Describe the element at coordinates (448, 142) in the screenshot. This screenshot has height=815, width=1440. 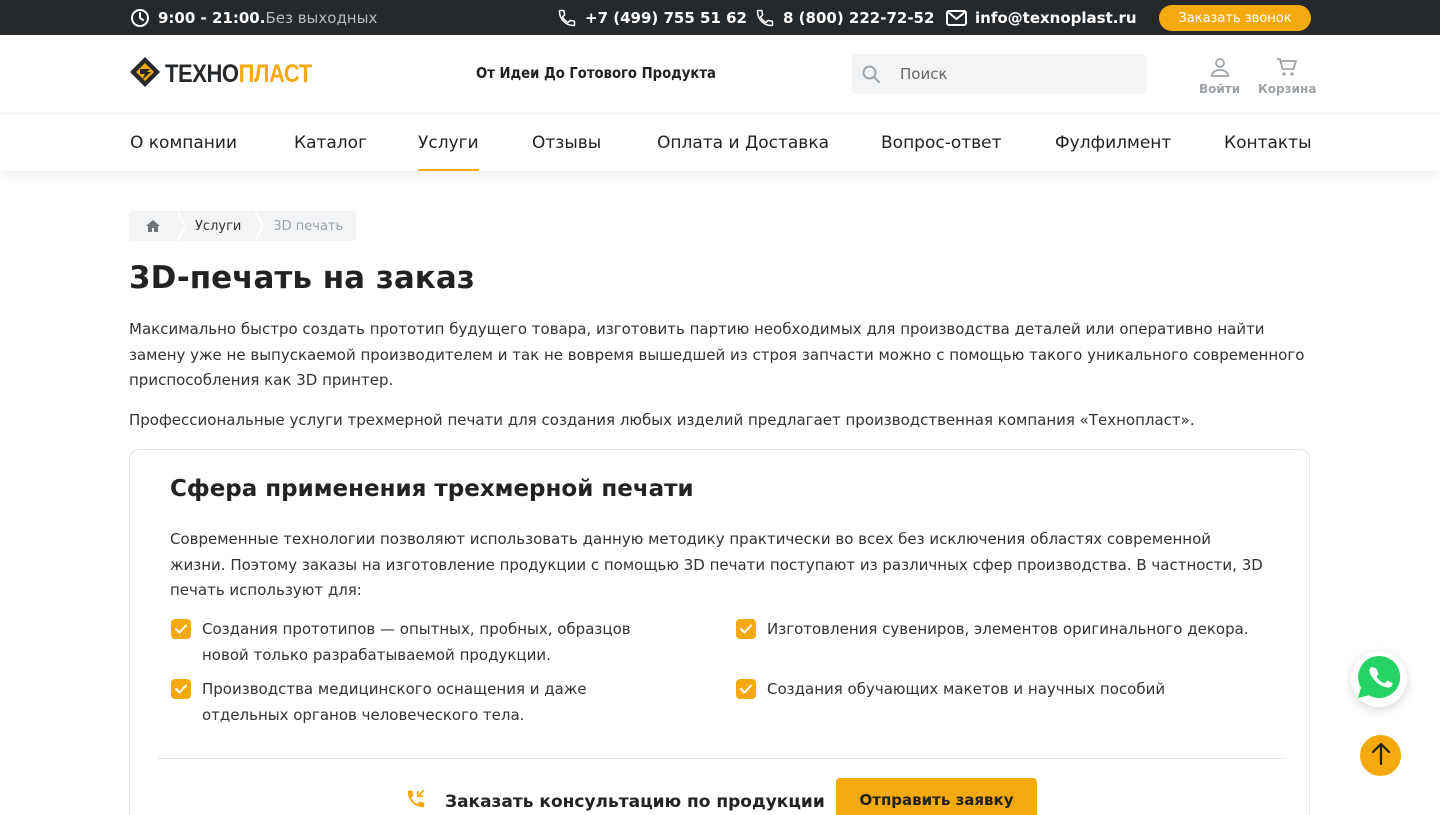
I see `nav-item-services: Услуги` at that location.